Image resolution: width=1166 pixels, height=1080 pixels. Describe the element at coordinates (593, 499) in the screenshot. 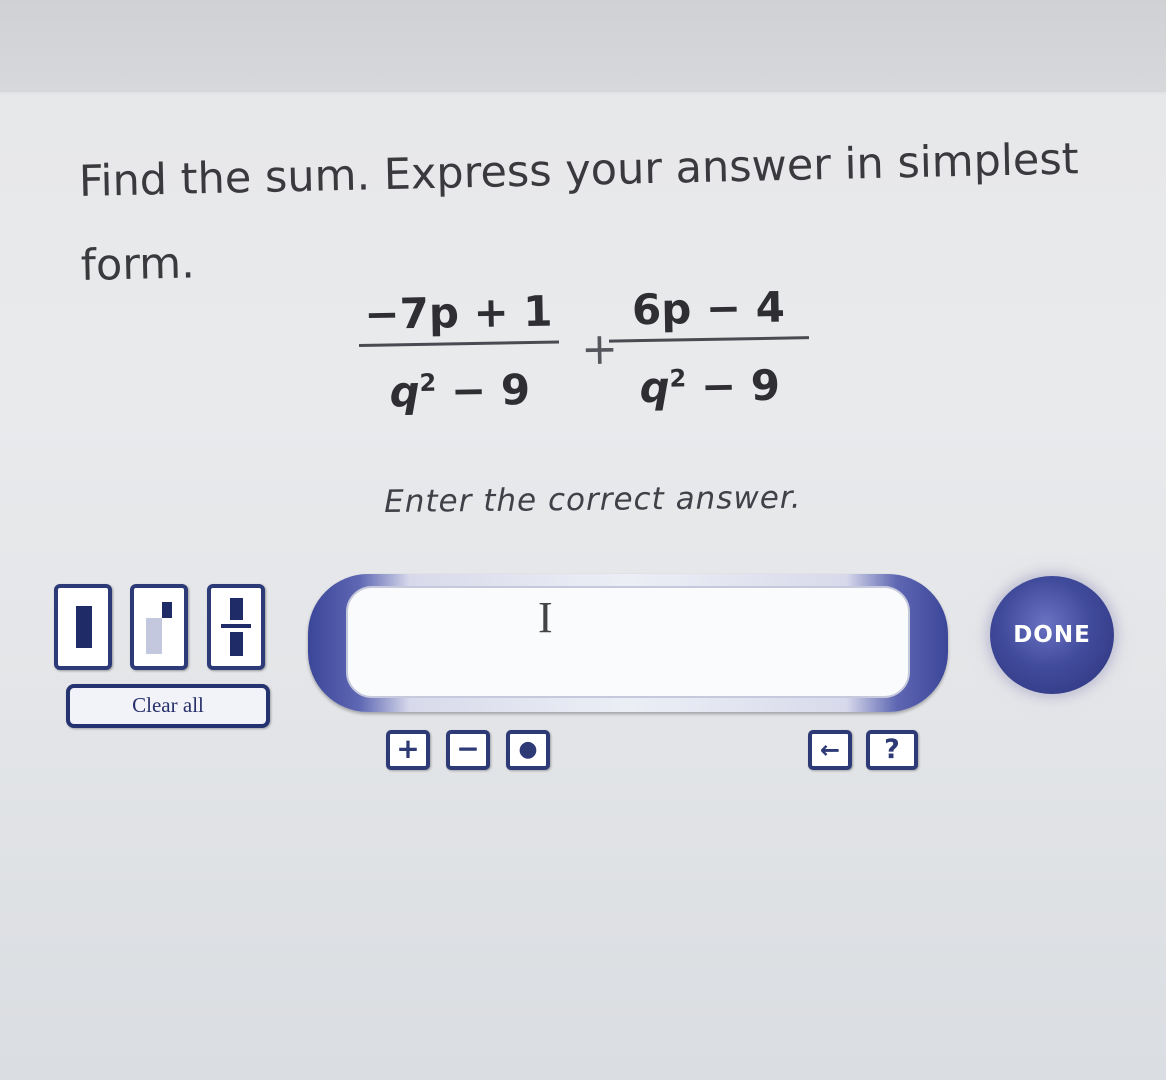

I see `instruction-text: Enter the correct answer.` at that location.